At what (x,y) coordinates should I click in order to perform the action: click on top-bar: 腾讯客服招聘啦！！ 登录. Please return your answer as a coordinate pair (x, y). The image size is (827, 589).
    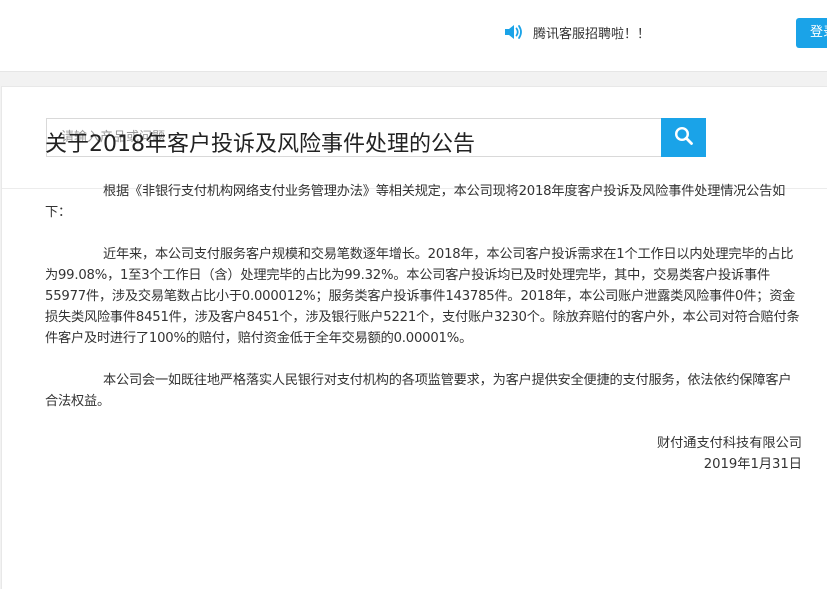
    Looking at the image, I should click on (413, 36).